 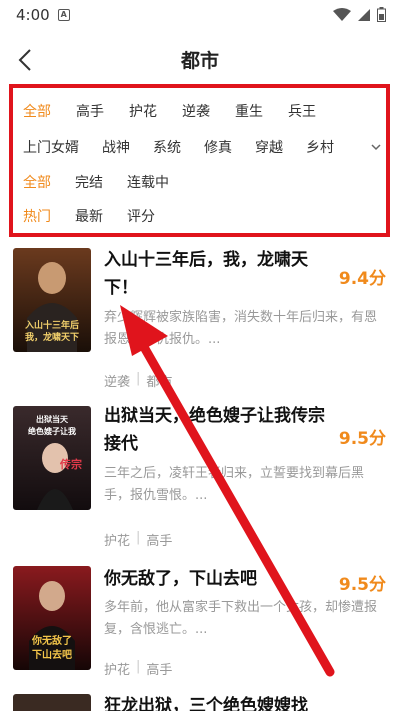 What do you see at coordinates (143, 111) in the screenshot?
I see `filter-category-huhua: 护花` at bounding box center [143, 111].